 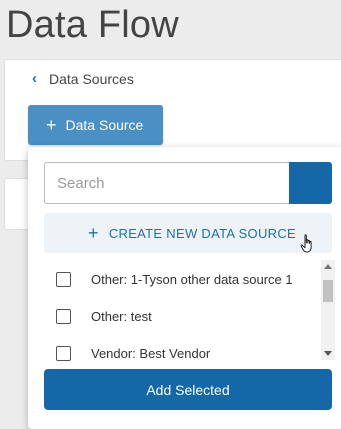 I want to click on add-data-source-button: + Data Source, so click(x=95, y=125).